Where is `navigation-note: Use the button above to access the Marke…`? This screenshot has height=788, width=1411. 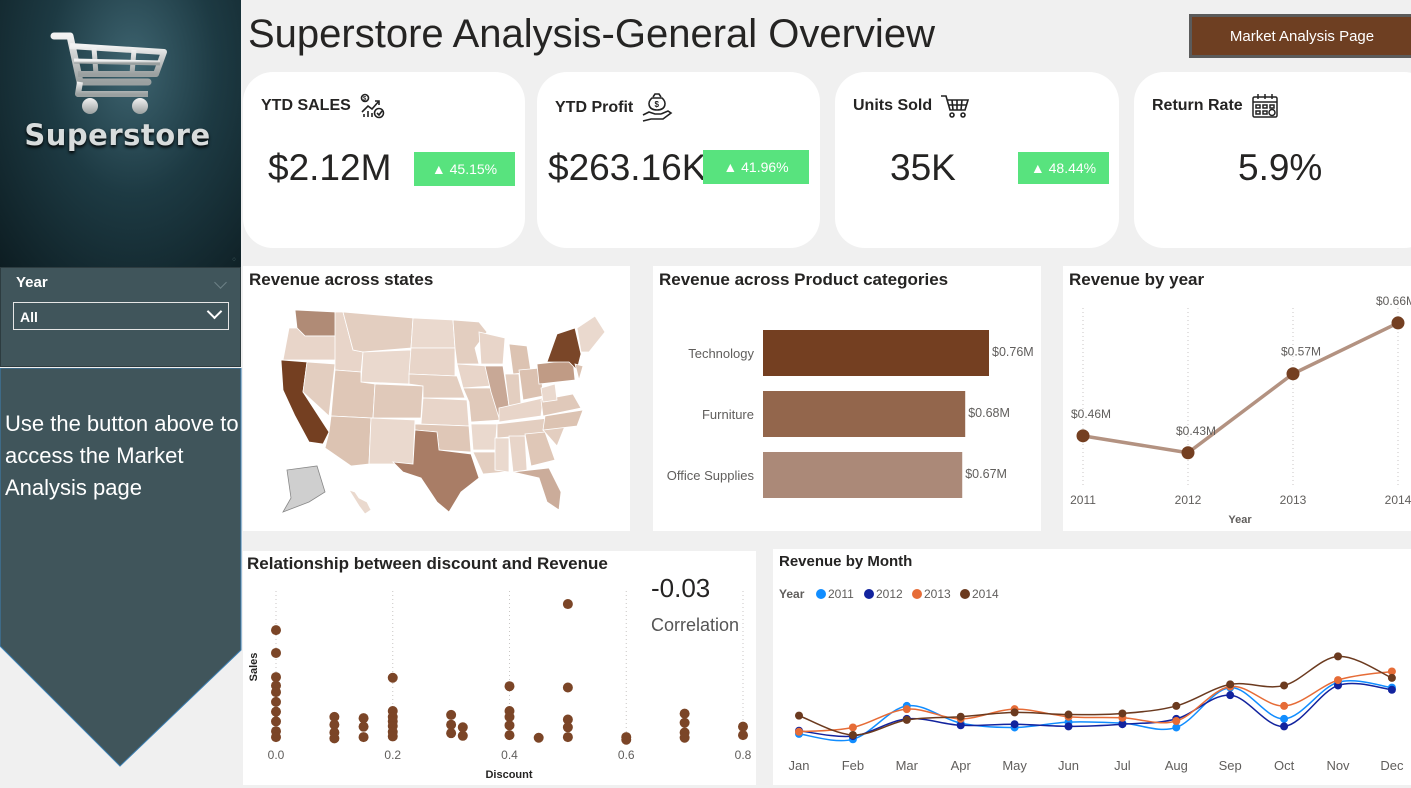 navigation-note: Use the button above to access the Marke… is located at coordinates (122, 455).